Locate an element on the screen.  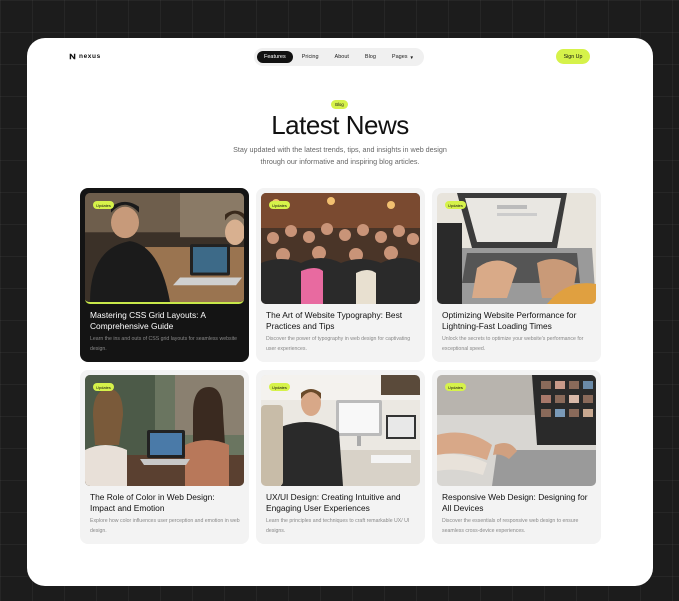
crowd-photo is located at coordinates (340, 248).